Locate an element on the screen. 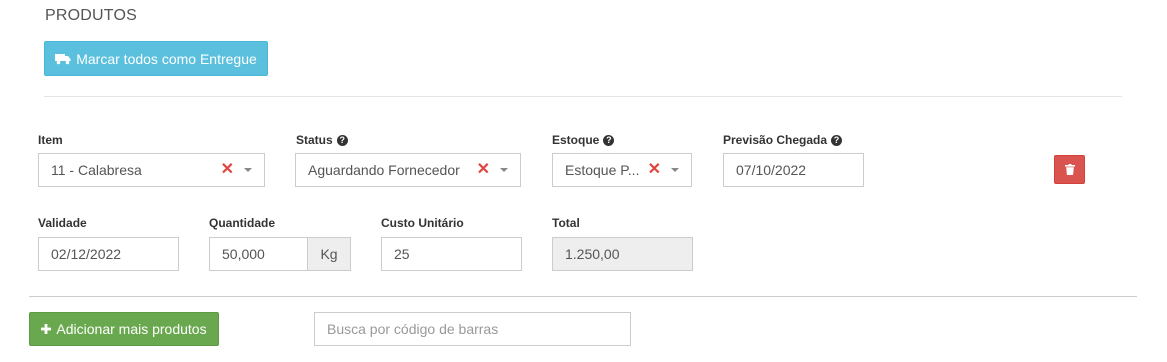 This screenshot has width=1167, height=362. total-value: 1.250,00 is located at coordinates (592, 254).